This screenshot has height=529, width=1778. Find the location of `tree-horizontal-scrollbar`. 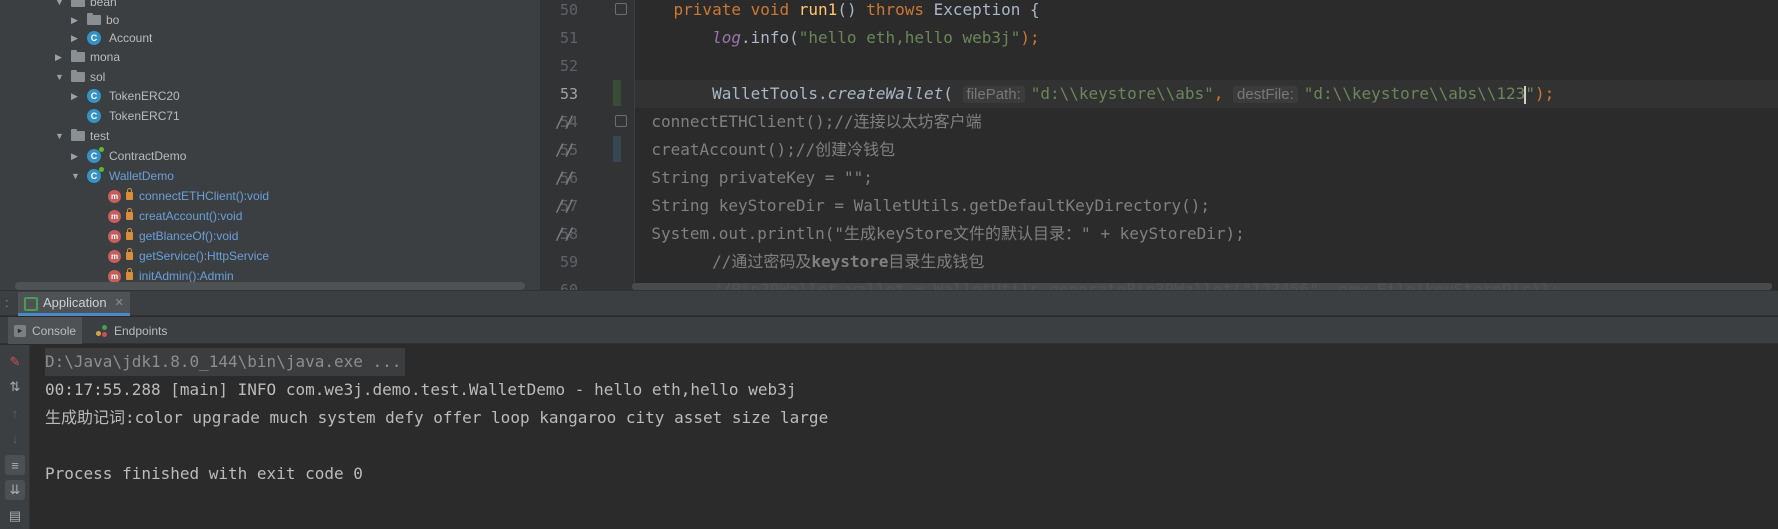

tree-horizontal-scrollbar is located at coordinates (270, 286).